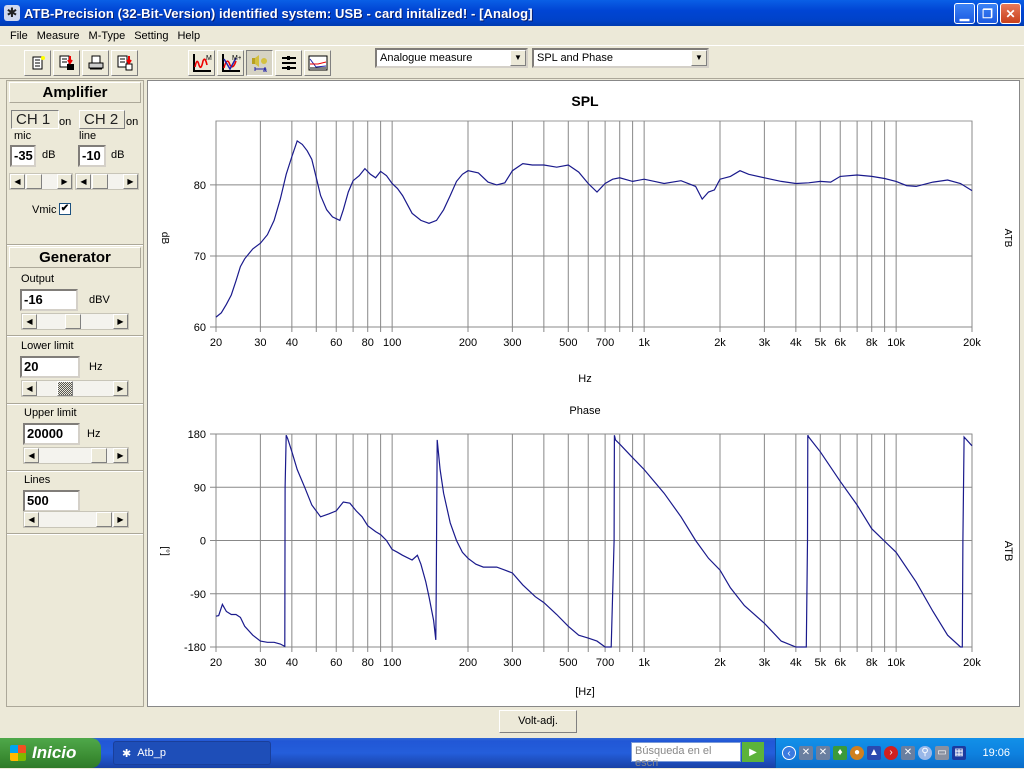 This screenshot has width=1024, height=769. Describe the element at coordinates (201, 63) in the screenshot. I see `measure-button: M` at that location.